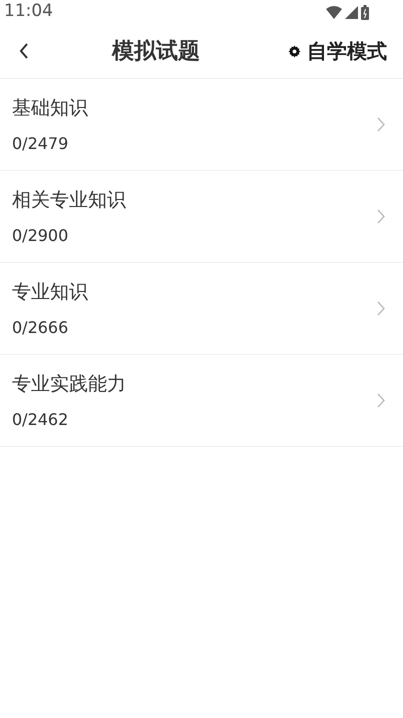 Image resolution: width=403 pixels, height=718 pixels. What do you see at coordinates (50, 292) in the screenshot?
I see `item-title: 专业知识` at bounding box center [50, 292].